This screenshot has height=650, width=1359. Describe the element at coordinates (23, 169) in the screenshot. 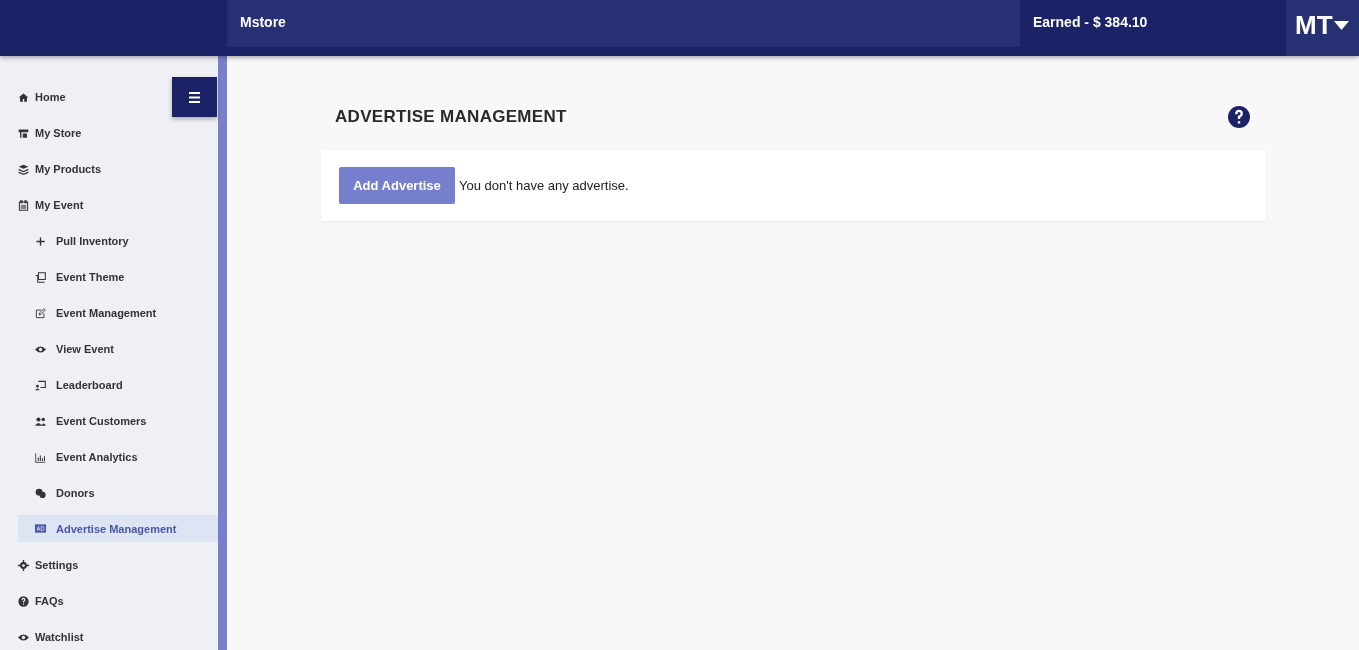

I see `layers-icon` at that location.